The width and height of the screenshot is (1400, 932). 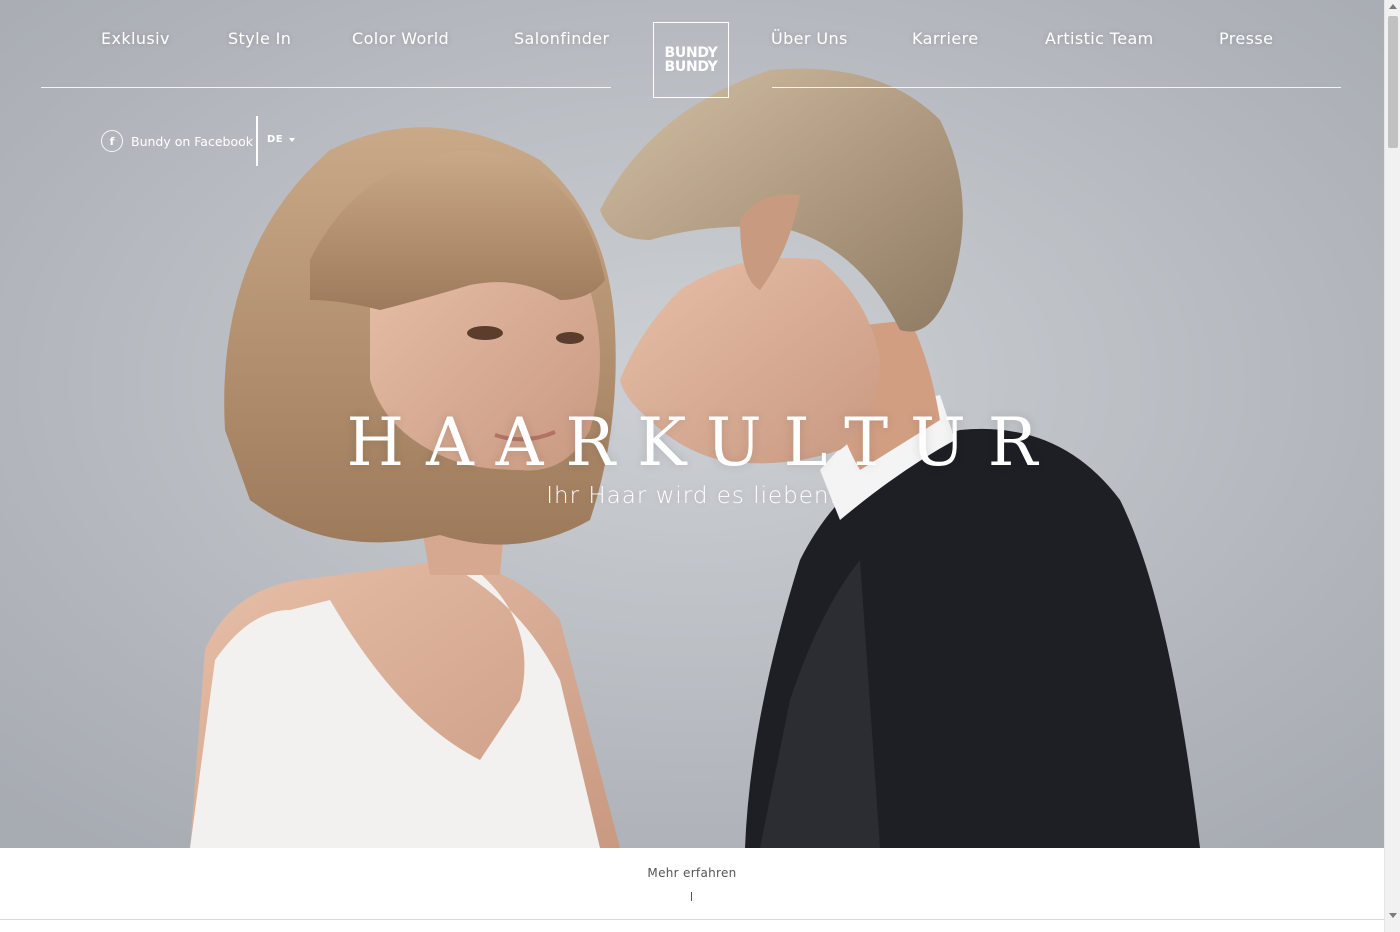 I want to click on scrollbar-thumb, so click(x=1393, y=82).